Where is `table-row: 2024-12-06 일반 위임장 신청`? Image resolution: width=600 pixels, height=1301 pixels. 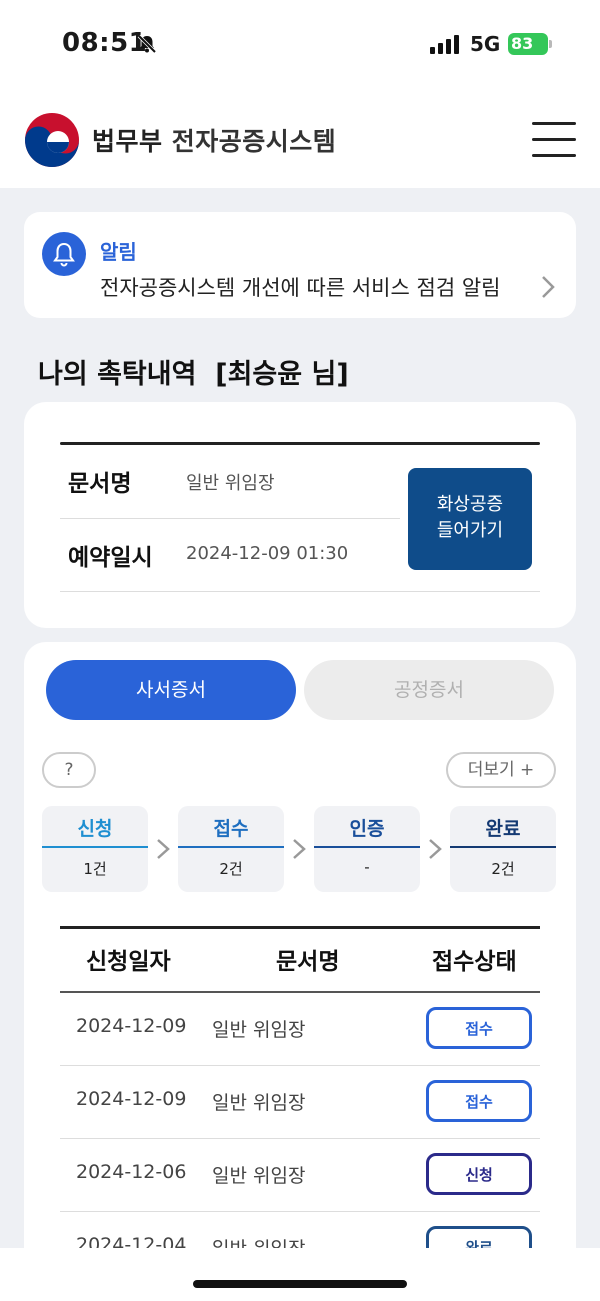
table-row: 2024-12-06 일반 위임장 신청 is located at coordinates (300, 1175).